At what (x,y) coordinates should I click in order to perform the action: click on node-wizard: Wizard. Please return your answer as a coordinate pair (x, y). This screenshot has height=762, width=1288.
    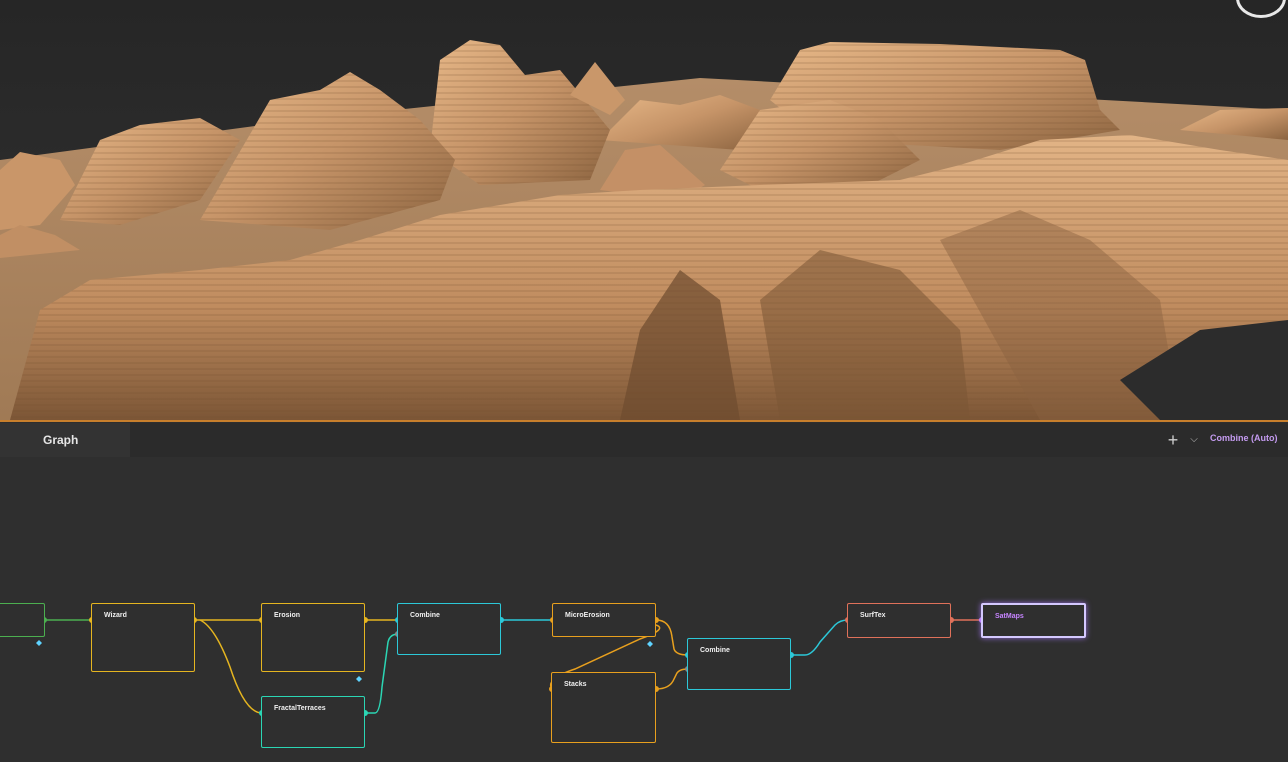
    Looking at the image, I should click on (143, 637).